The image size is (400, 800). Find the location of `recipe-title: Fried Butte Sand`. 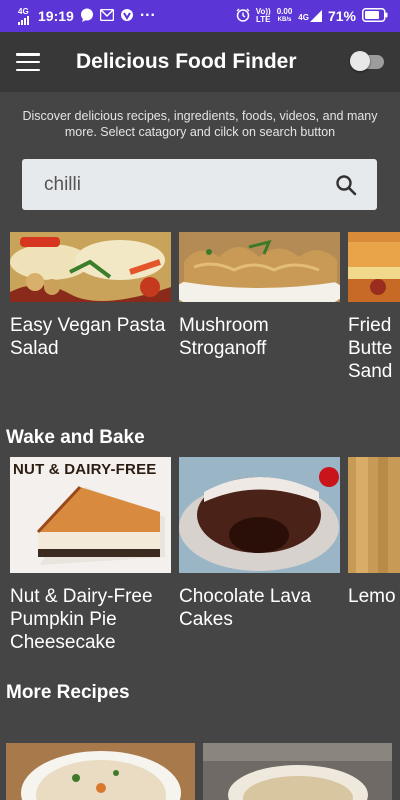

recipe-title: Fried Butte Sand is located at coordinates (370, 348).